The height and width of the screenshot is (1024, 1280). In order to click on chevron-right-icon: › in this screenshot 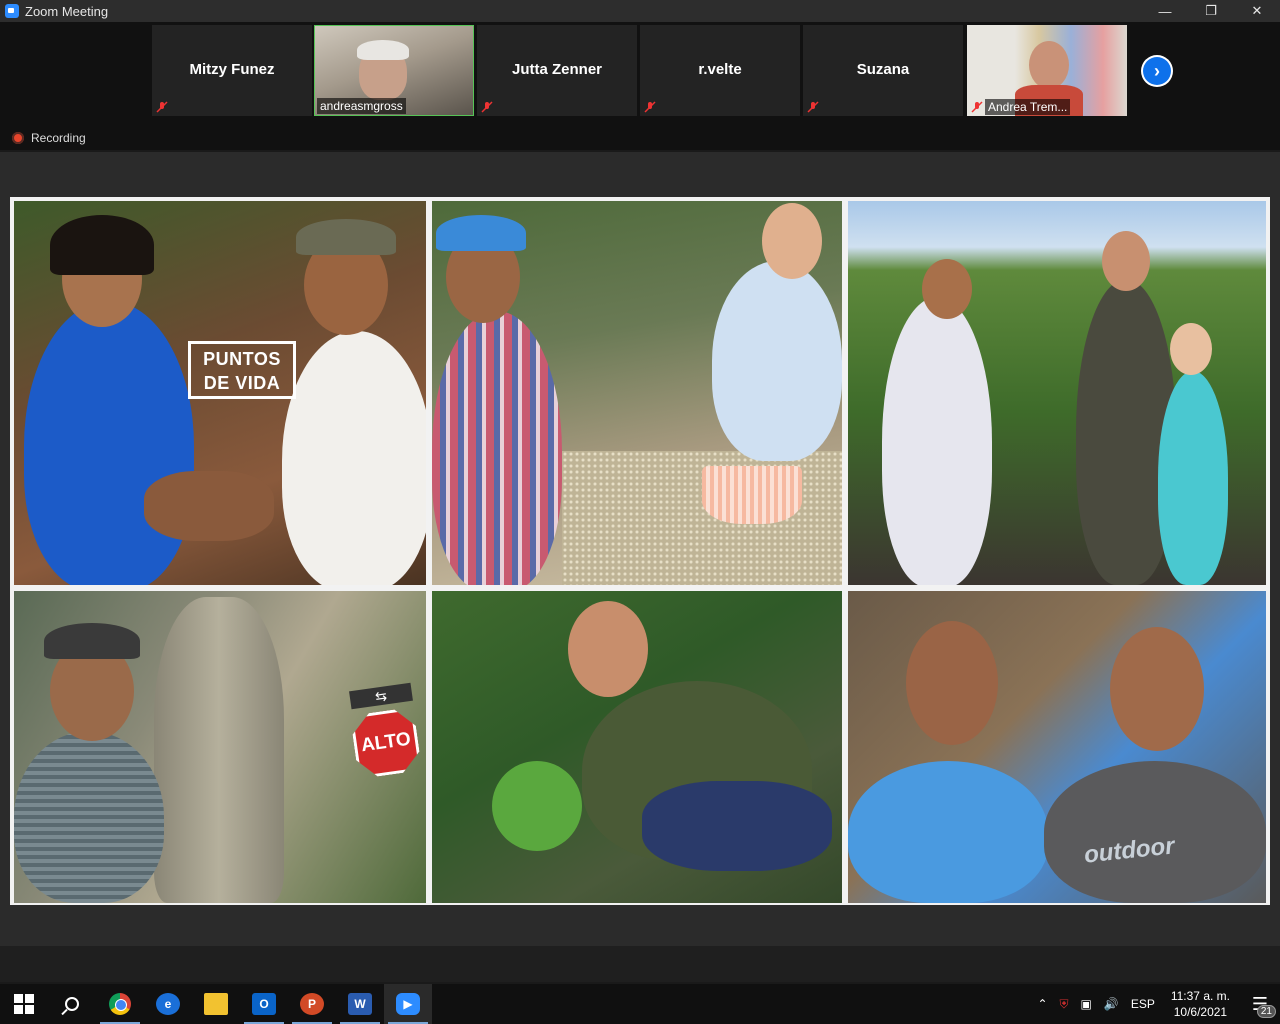, I will do `click(1157, 71)`.